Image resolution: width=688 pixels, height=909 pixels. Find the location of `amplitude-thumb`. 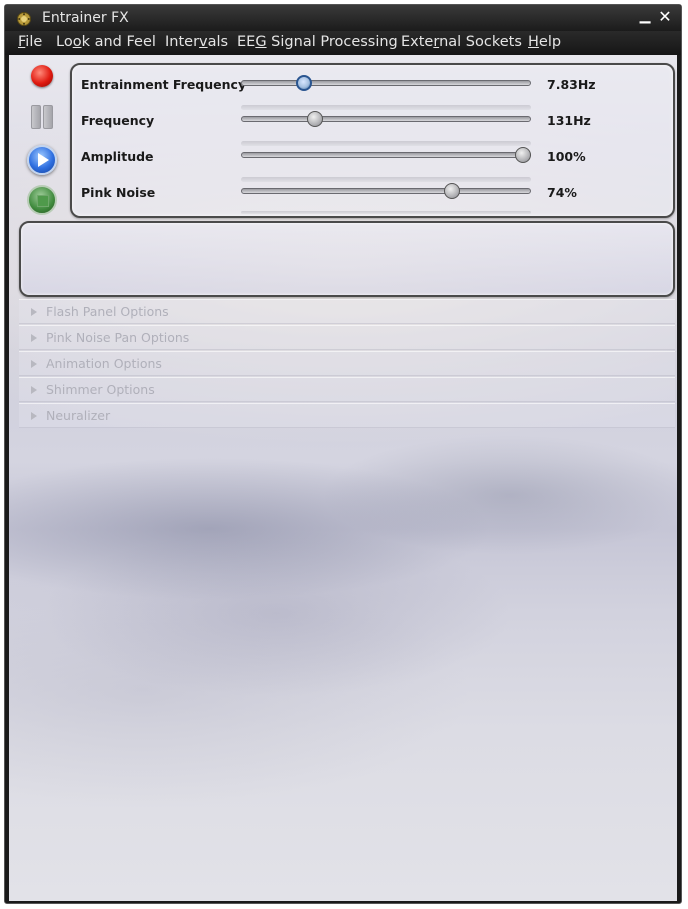

amplitude-thumb is located at coordinates (523, 155).